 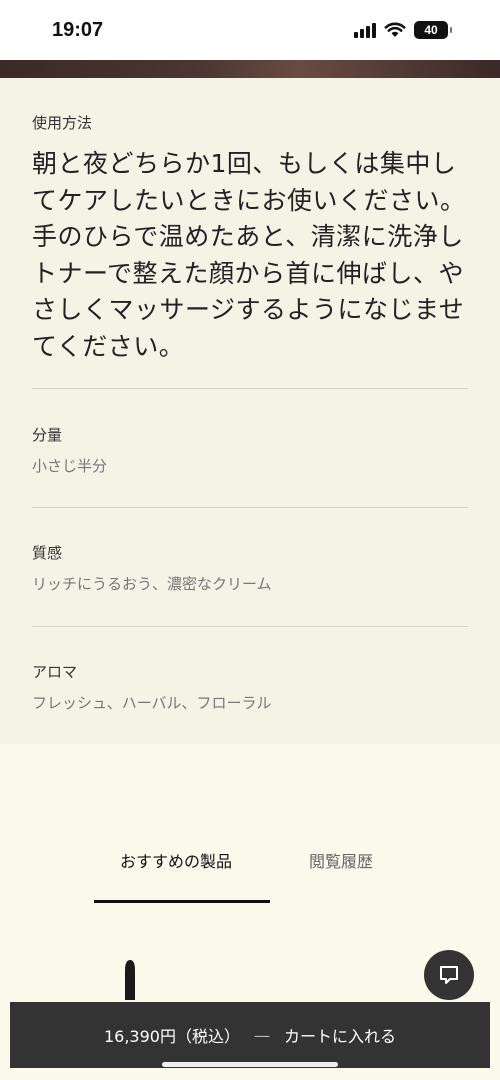 I want to click on wifi-icon, so click(x=395, y=29).